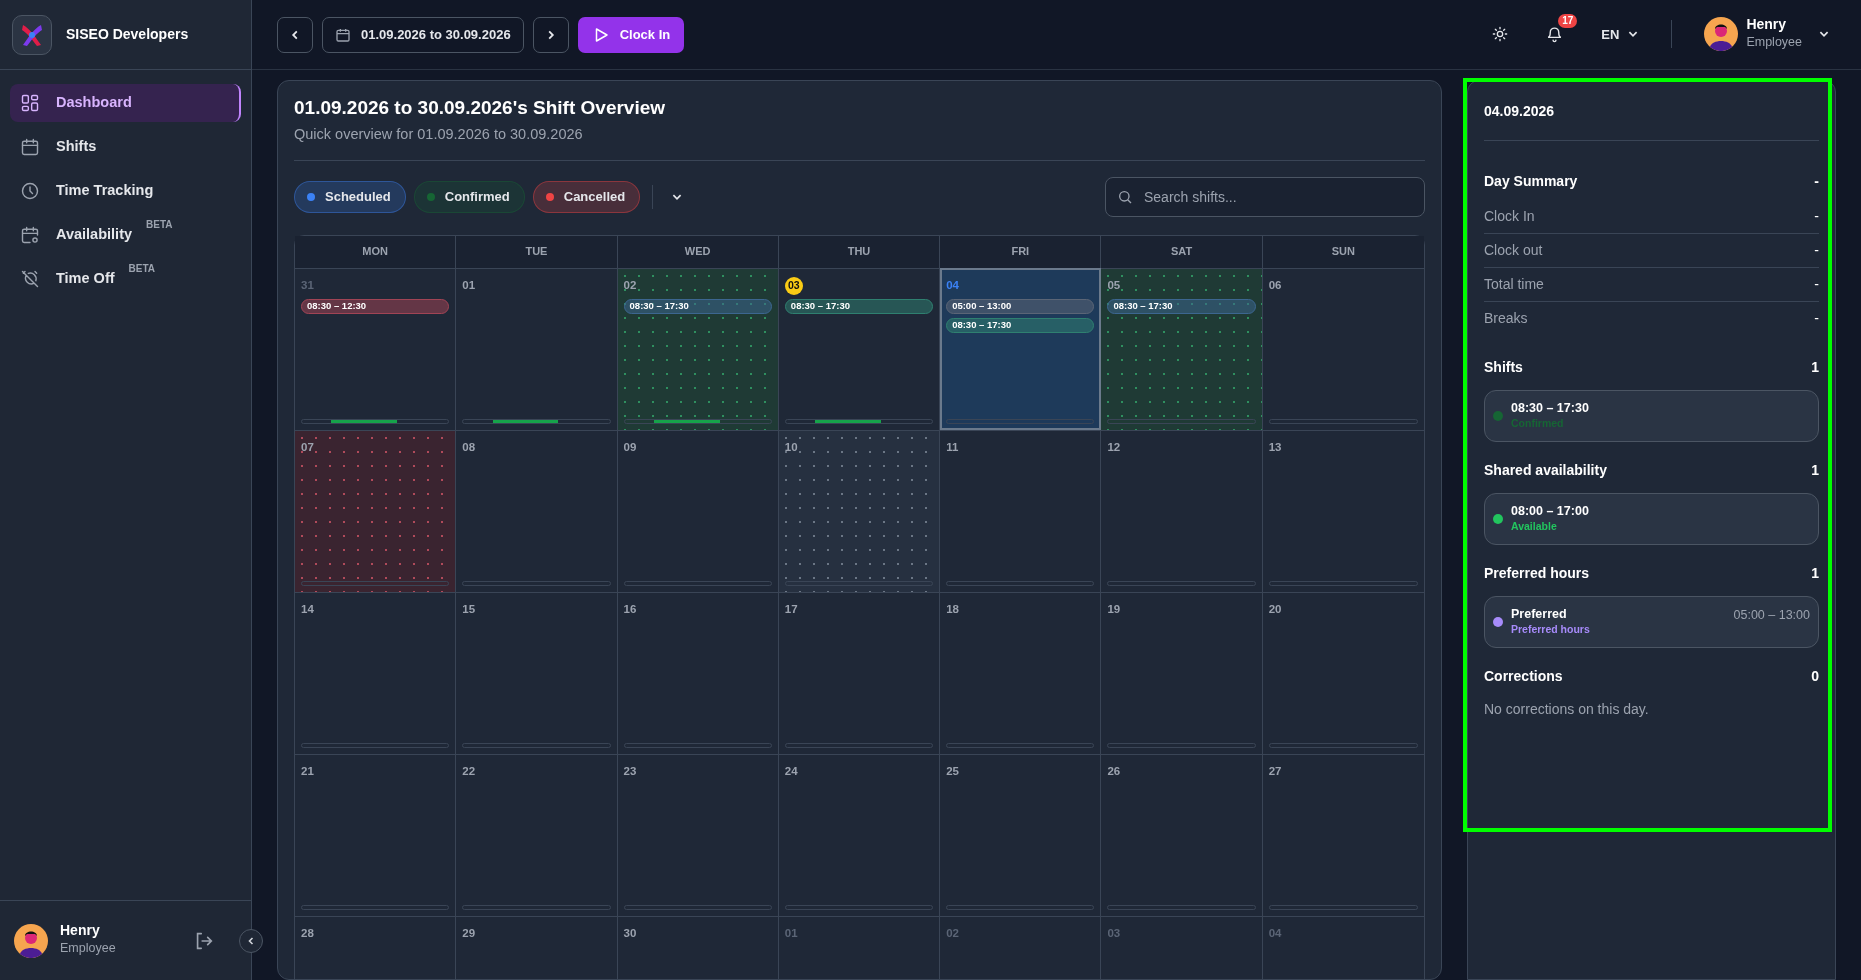  What do you see at coordinates (1767, 34) in the screenshot?
I see `user-menu: Henry Employee` at bounding box center [1767, 34].